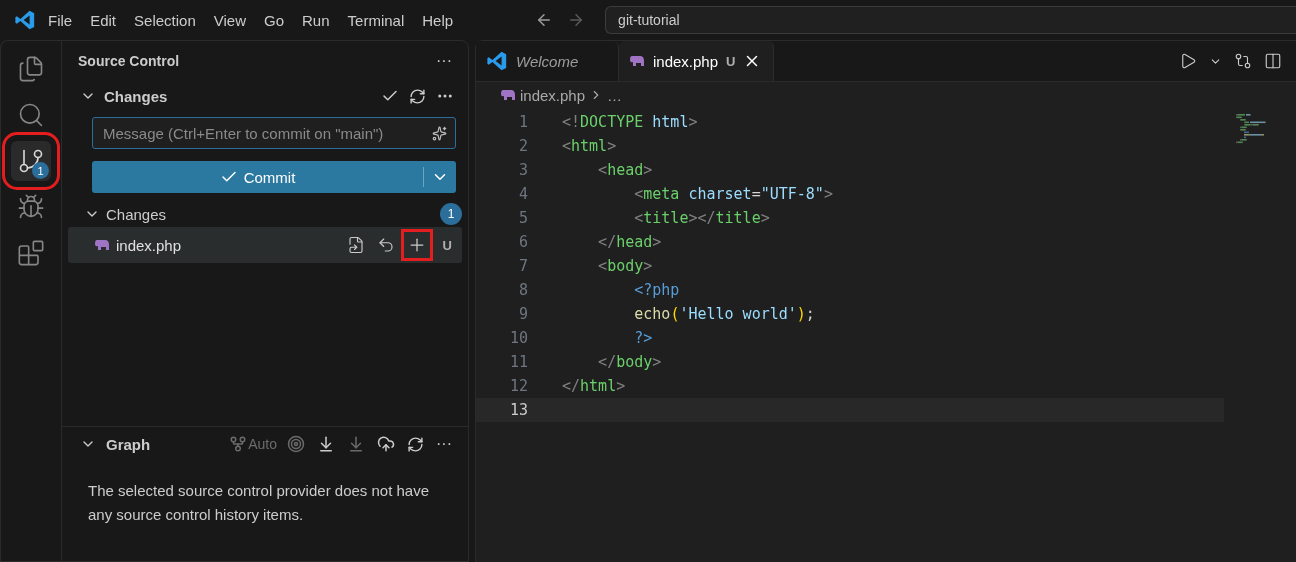  I want to click on run-icon, so click(1188, 61).